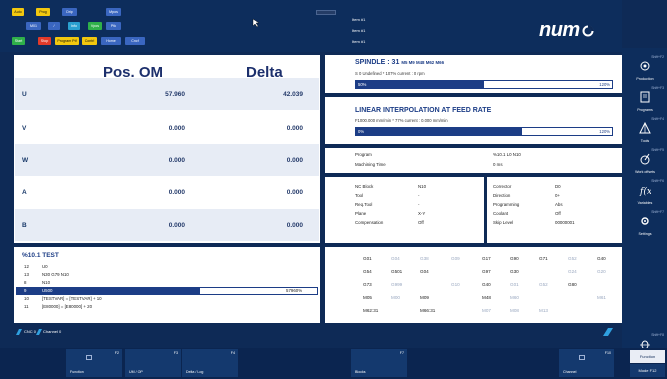 The height and width of the screenshot is (379, 667). What do you see at coordinates (657, 181) in the screenshot?
I see `shortcut-label: Shift+F6` at bounding box center [657, 181].